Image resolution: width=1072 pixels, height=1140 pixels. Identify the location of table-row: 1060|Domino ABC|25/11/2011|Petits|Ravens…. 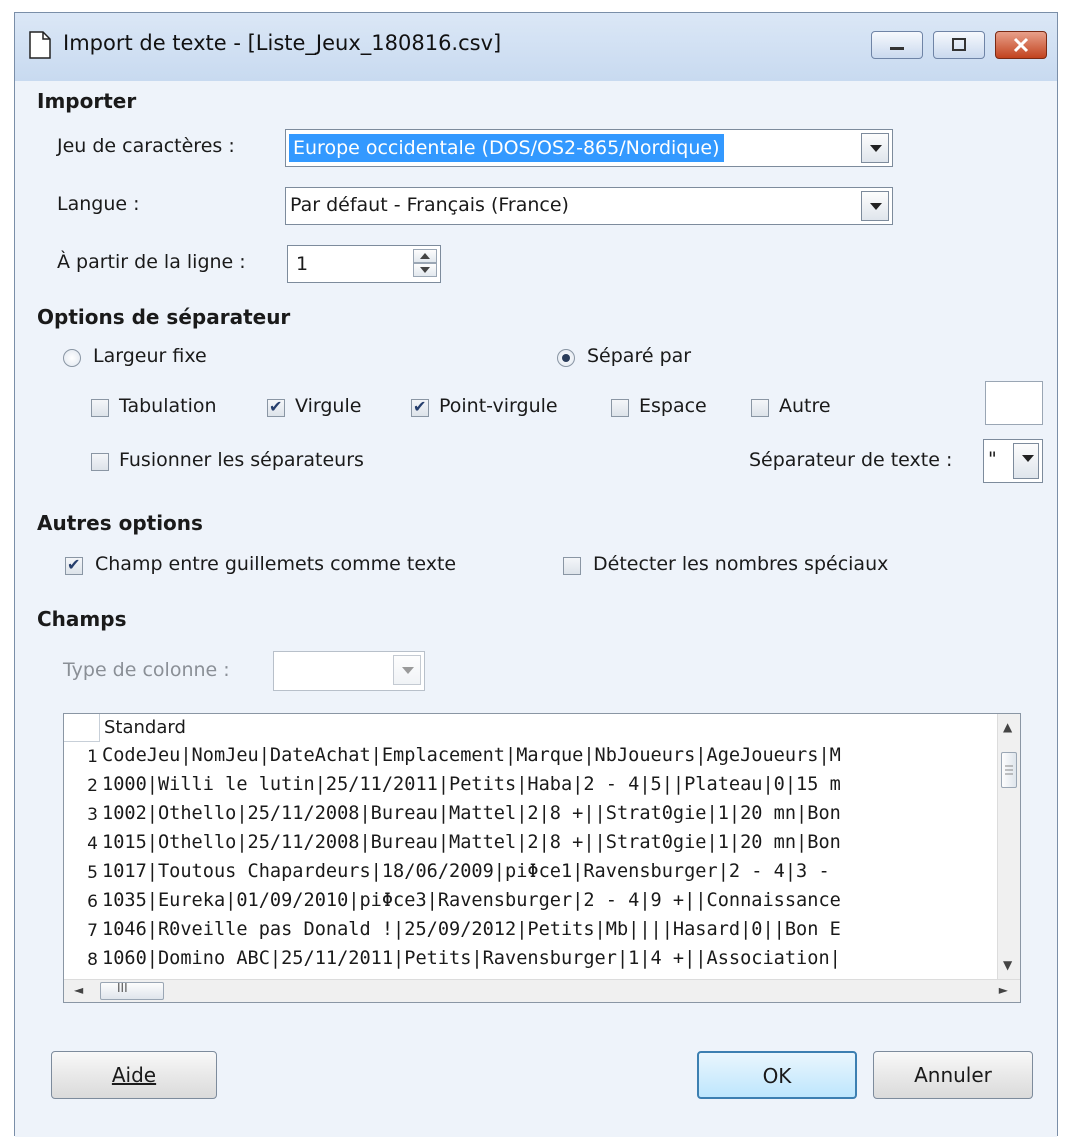
(471, 958).